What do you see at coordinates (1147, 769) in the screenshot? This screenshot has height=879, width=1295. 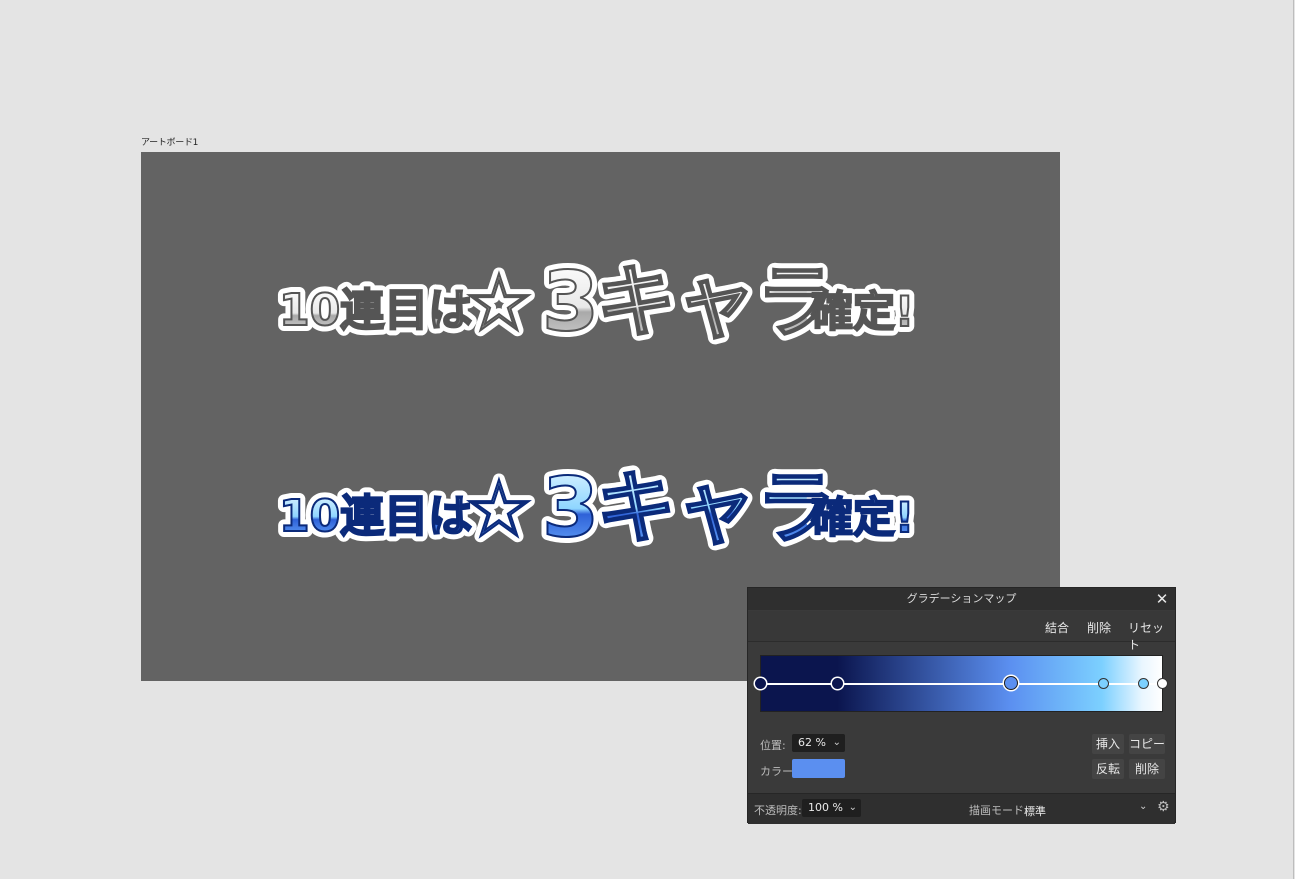 I see `delete-stop-button: 削除` at bounding box center [1147, 769].